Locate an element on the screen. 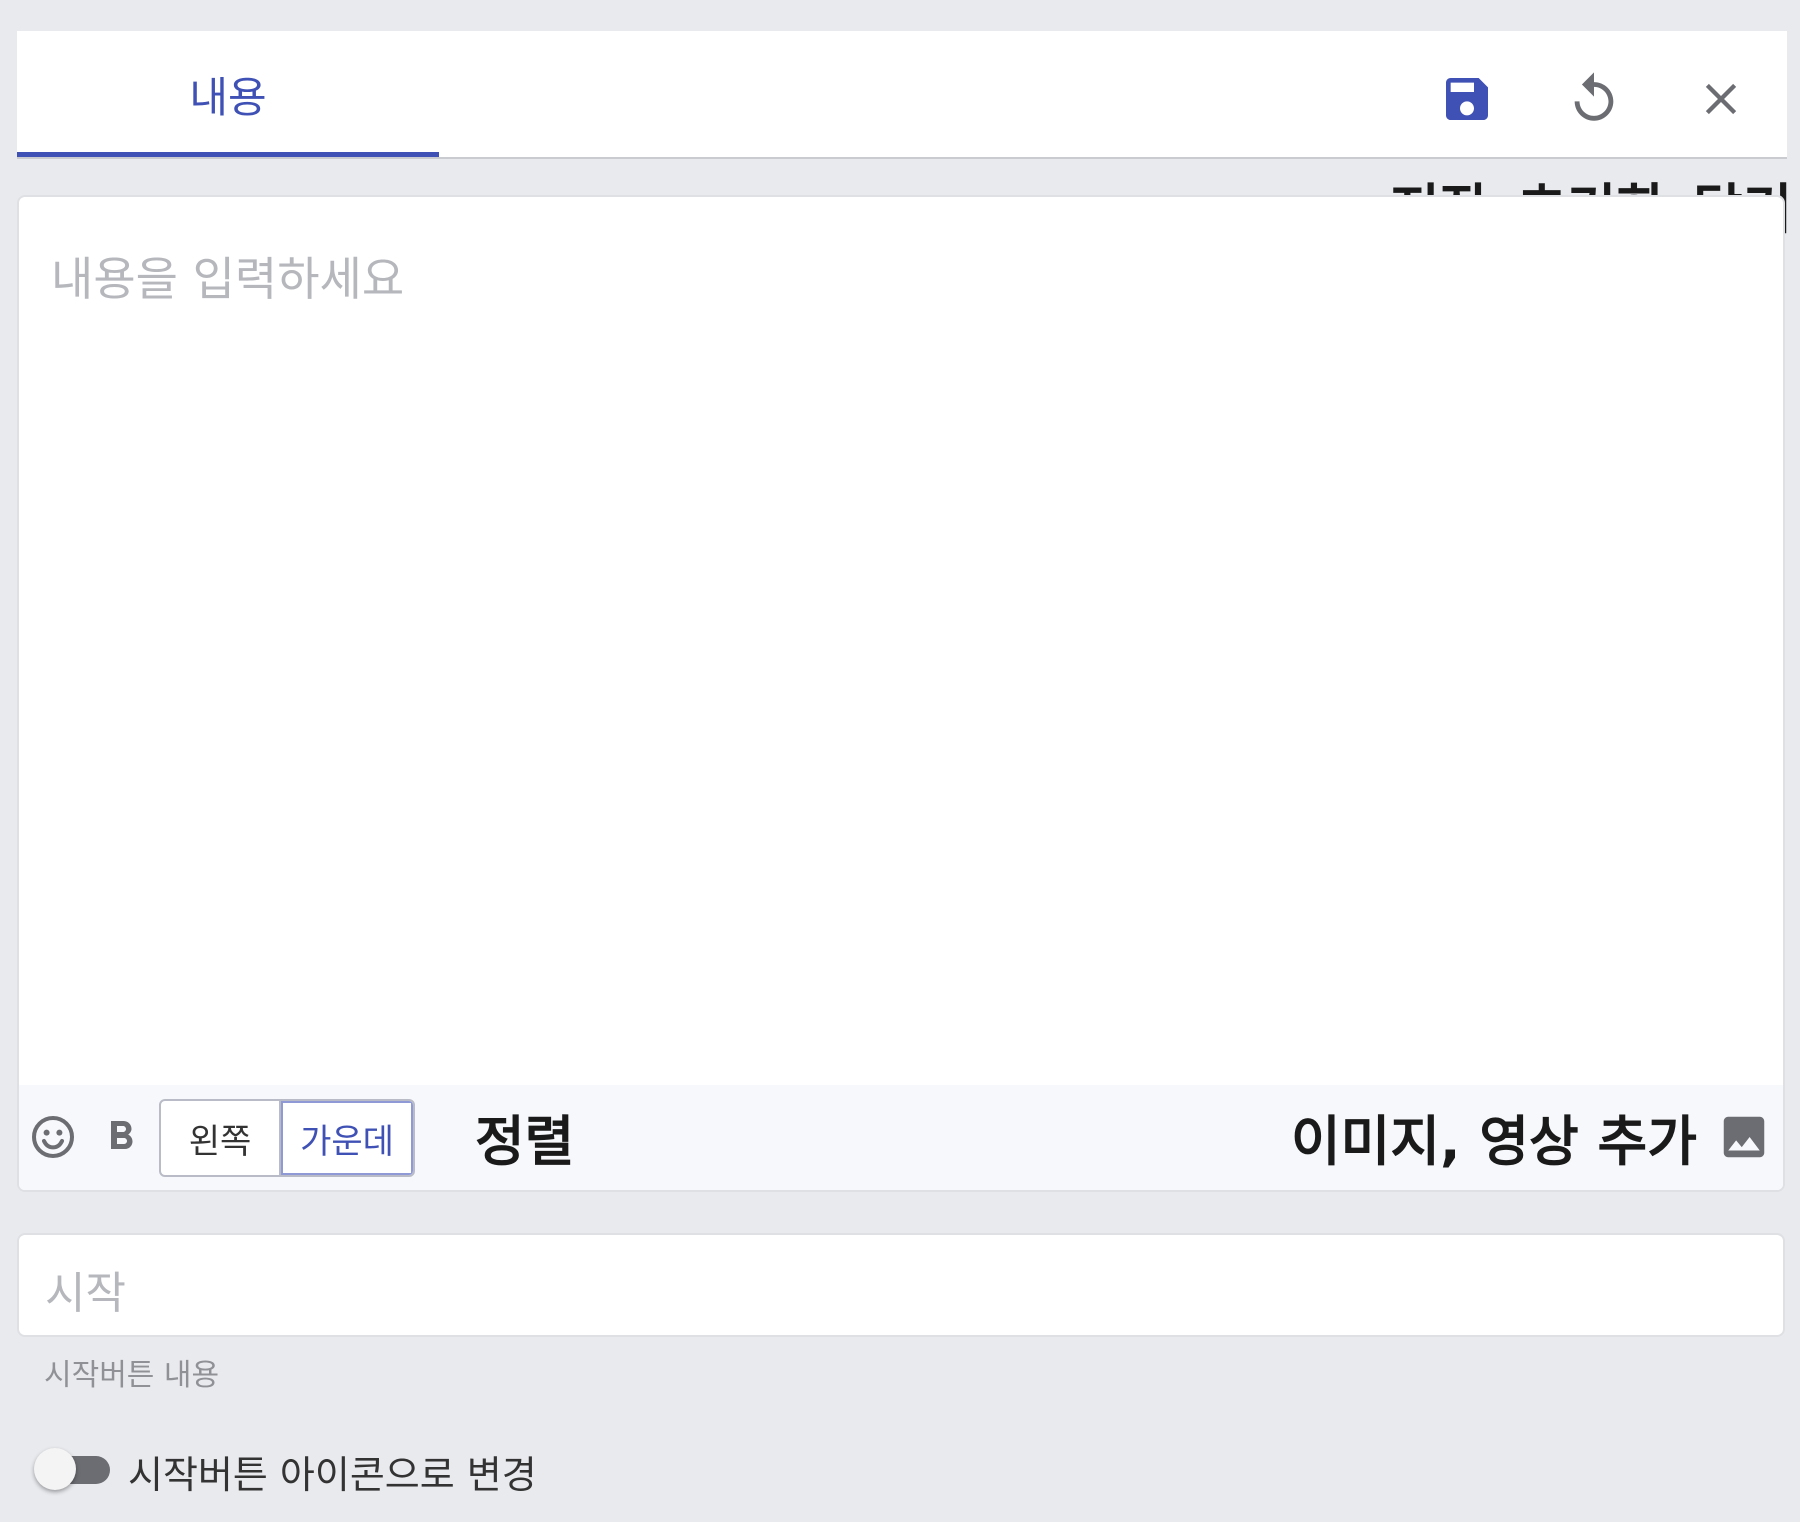 The width and height of the screenshot is (1800, 1522). close-icon is located at coordinates (1721, 99).